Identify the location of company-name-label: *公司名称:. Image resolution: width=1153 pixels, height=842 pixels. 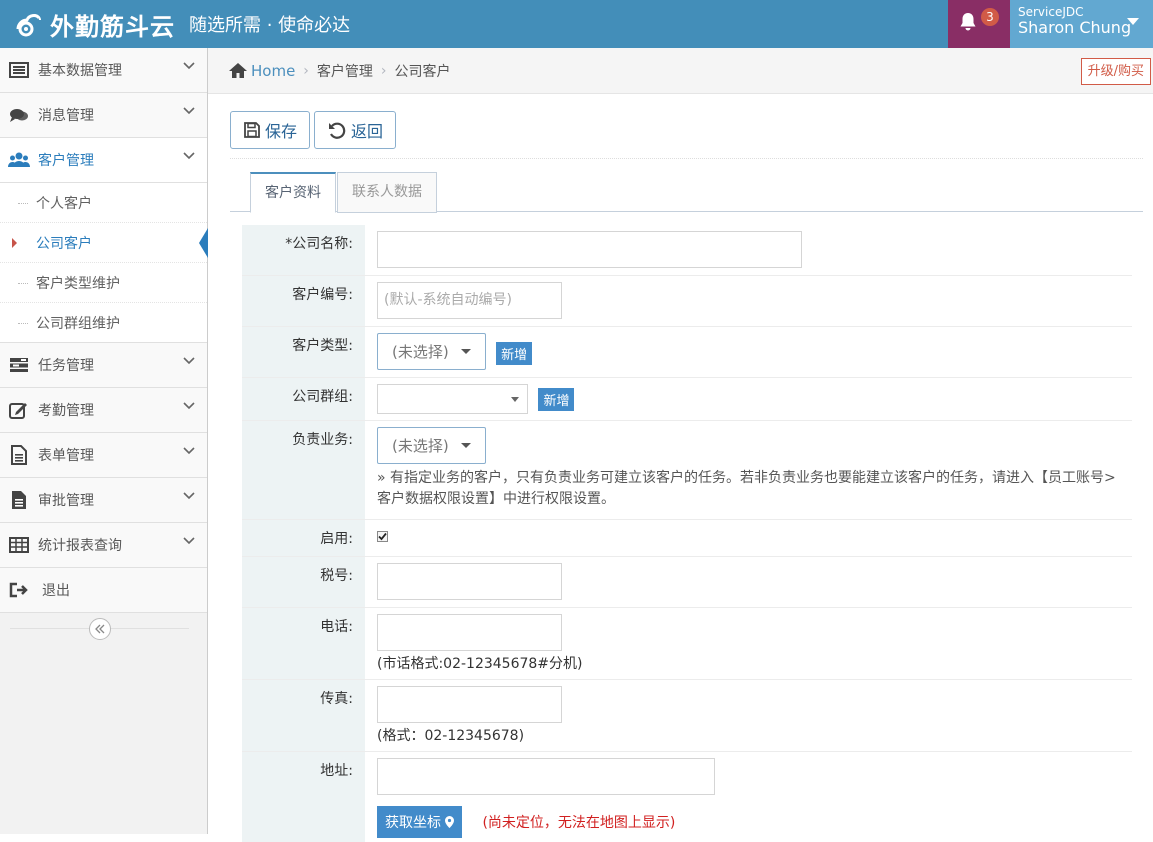
(303, 250).